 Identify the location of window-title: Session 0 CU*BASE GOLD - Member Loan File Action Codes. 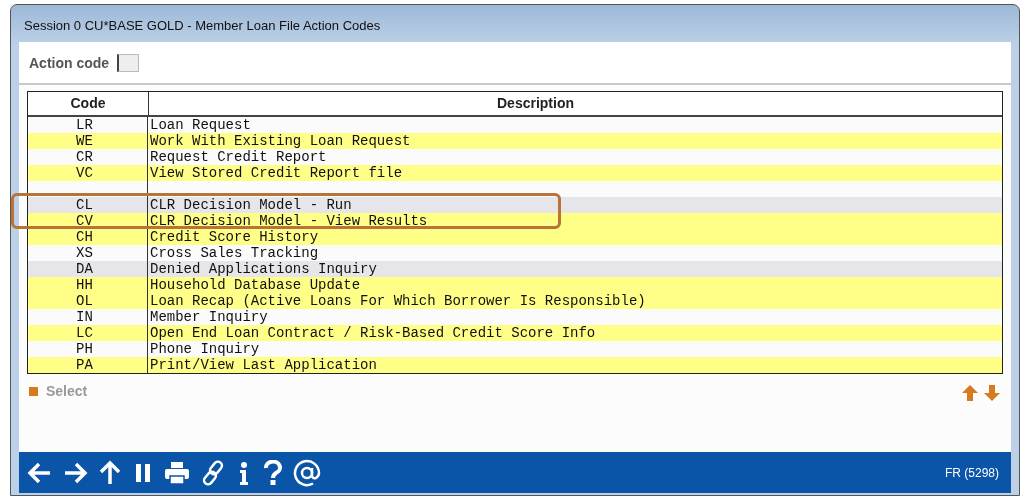
(202, 26).